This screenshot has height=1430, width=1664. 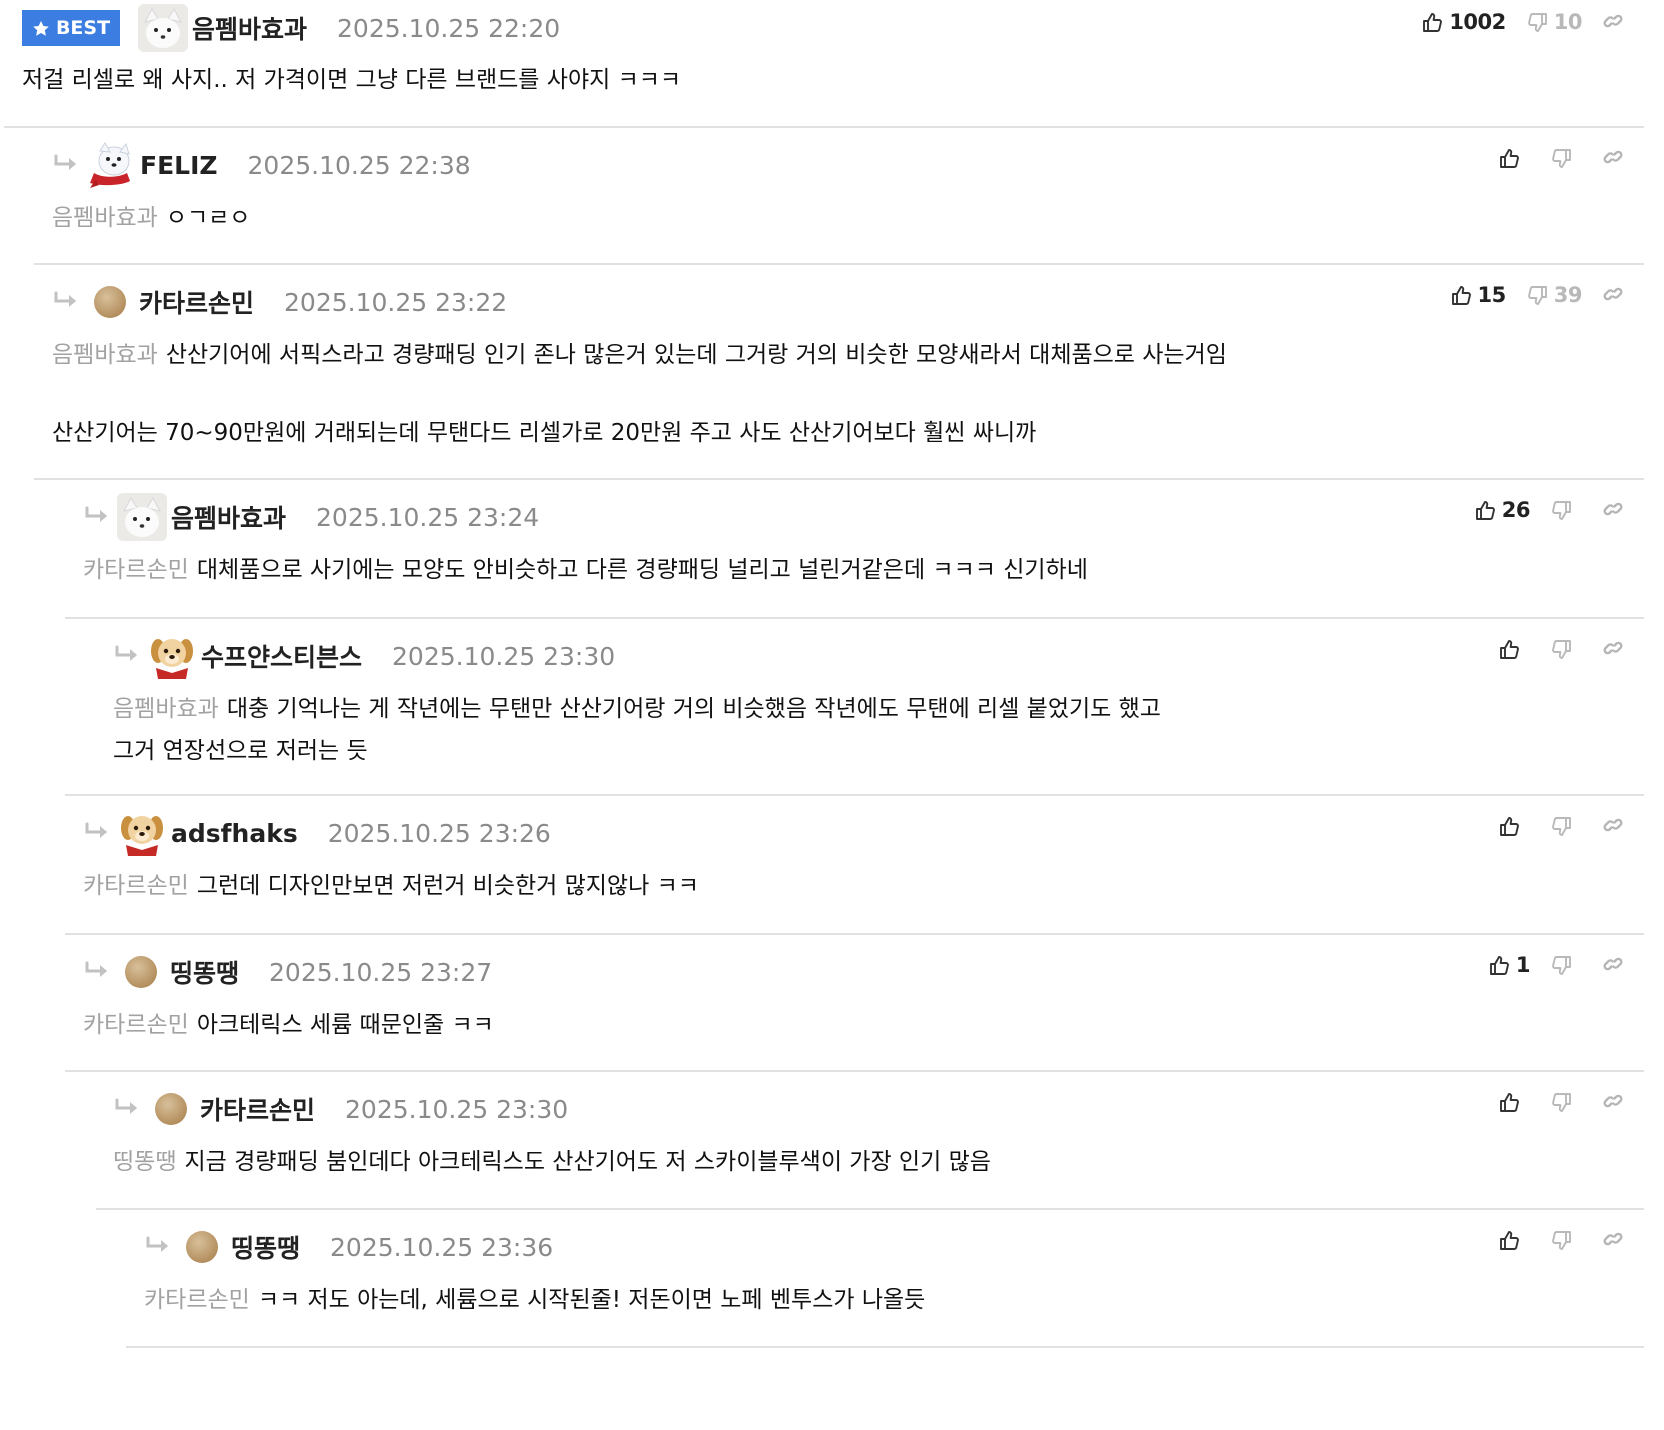 What do you see at coordinates (144, 1162) in the screenshot?
I see `mention-link: 띵똥땡` at bounding box center [144, 1162].